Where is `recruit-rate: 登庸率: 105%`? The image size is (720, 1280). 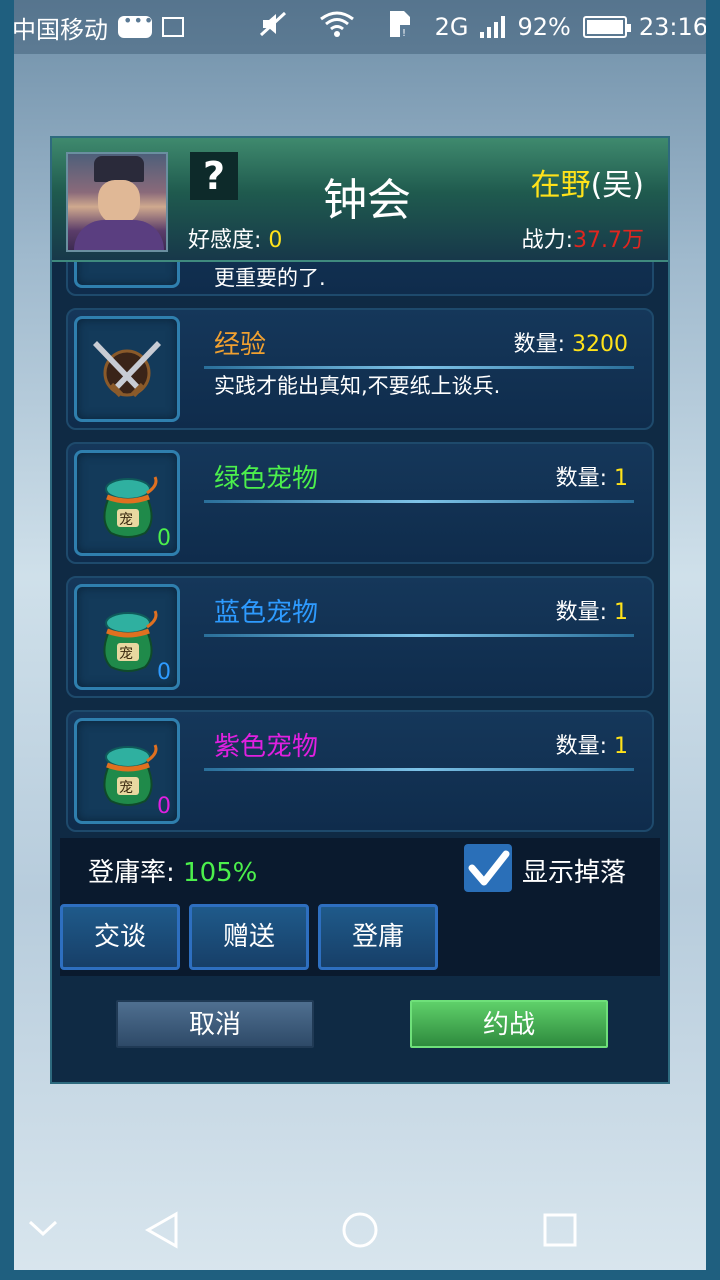
recruit-rate: 登庸率: 105% is located at coordinates (172, 870).